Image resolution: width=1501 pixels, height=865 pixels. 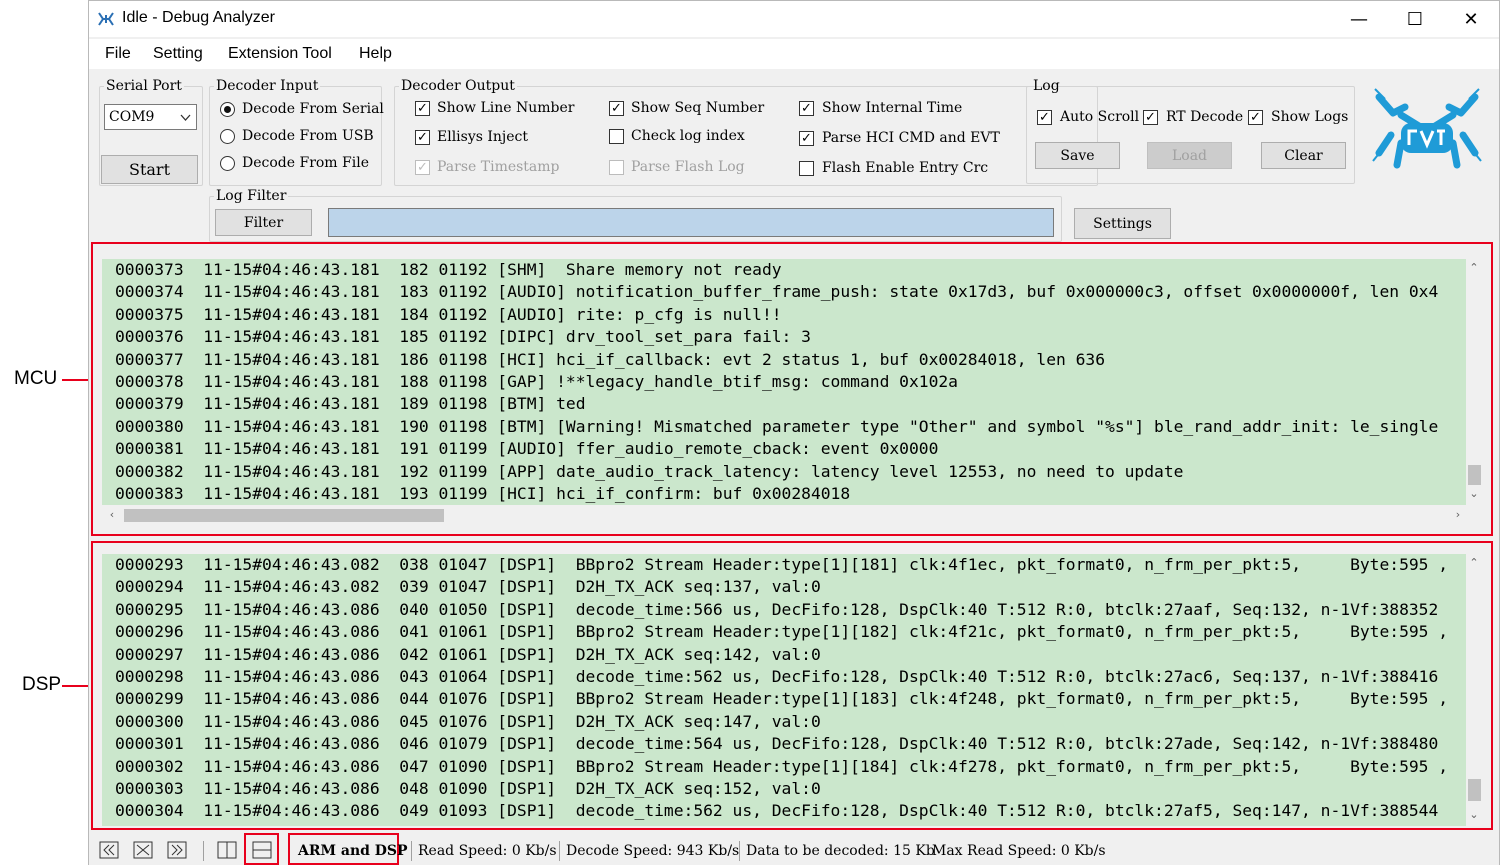 What do you see at coordinates (1255, 117) in the screenshot?
I see `checkbox-show-logs: ✓` at bounding box center [1255, 117].